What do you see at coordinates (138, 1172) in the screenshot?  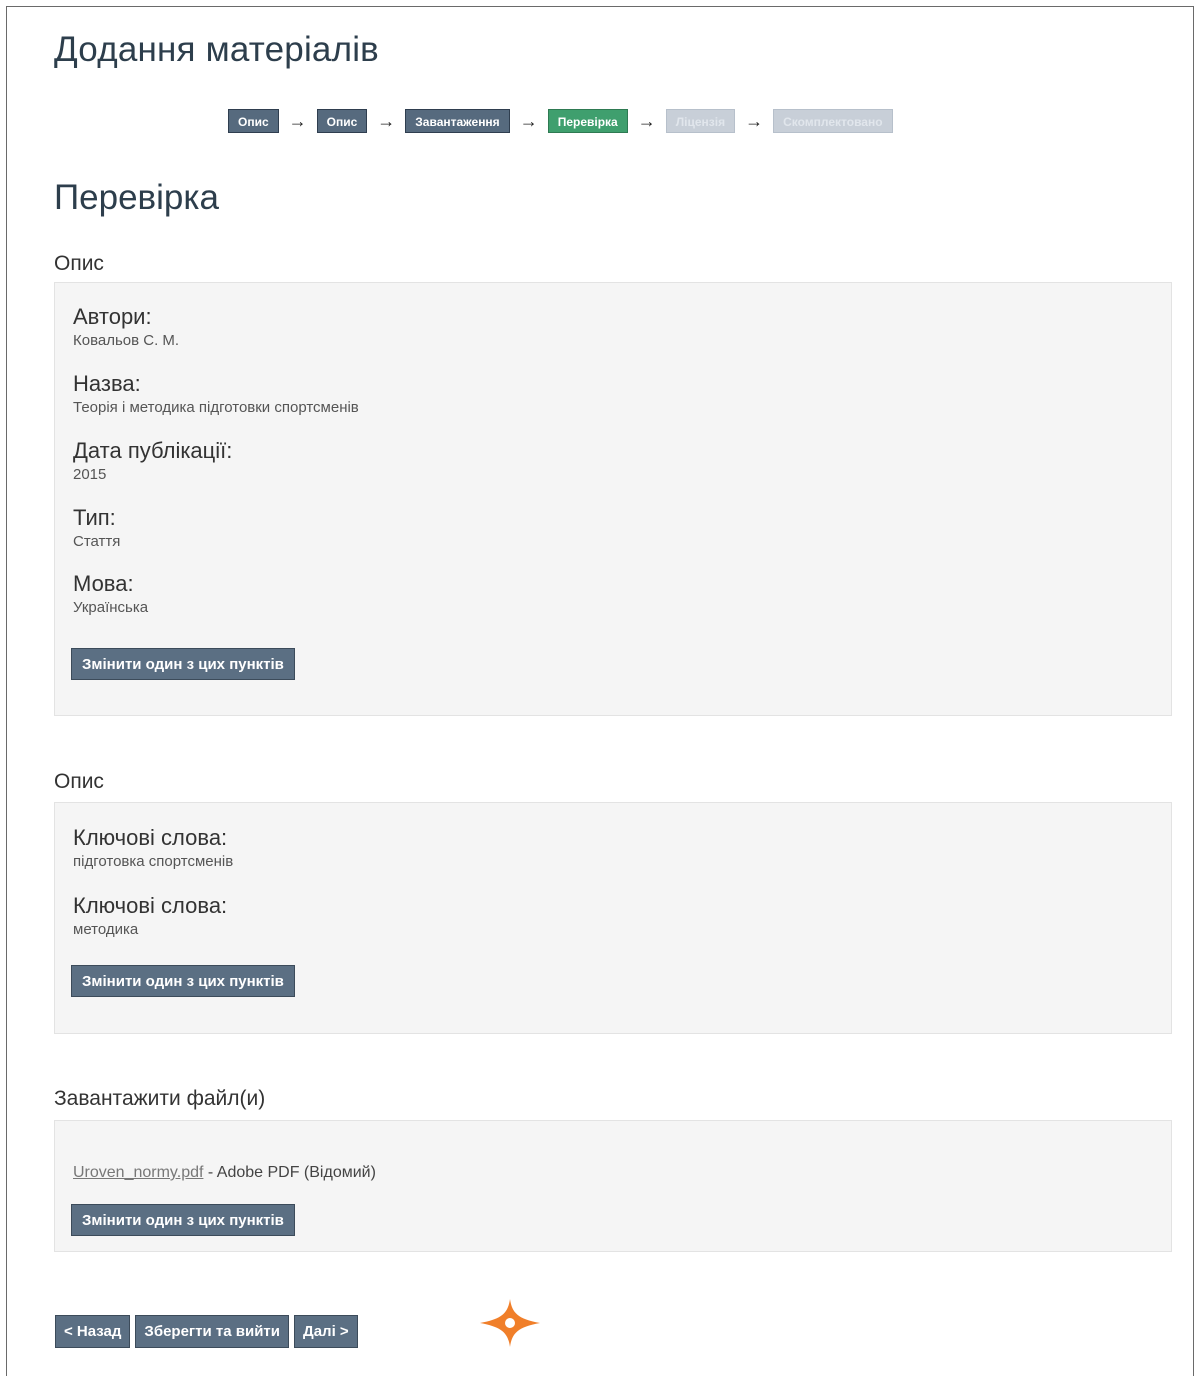 I see `file-link: Uroven_normy.pdf` at bounding box center [138, 1172].